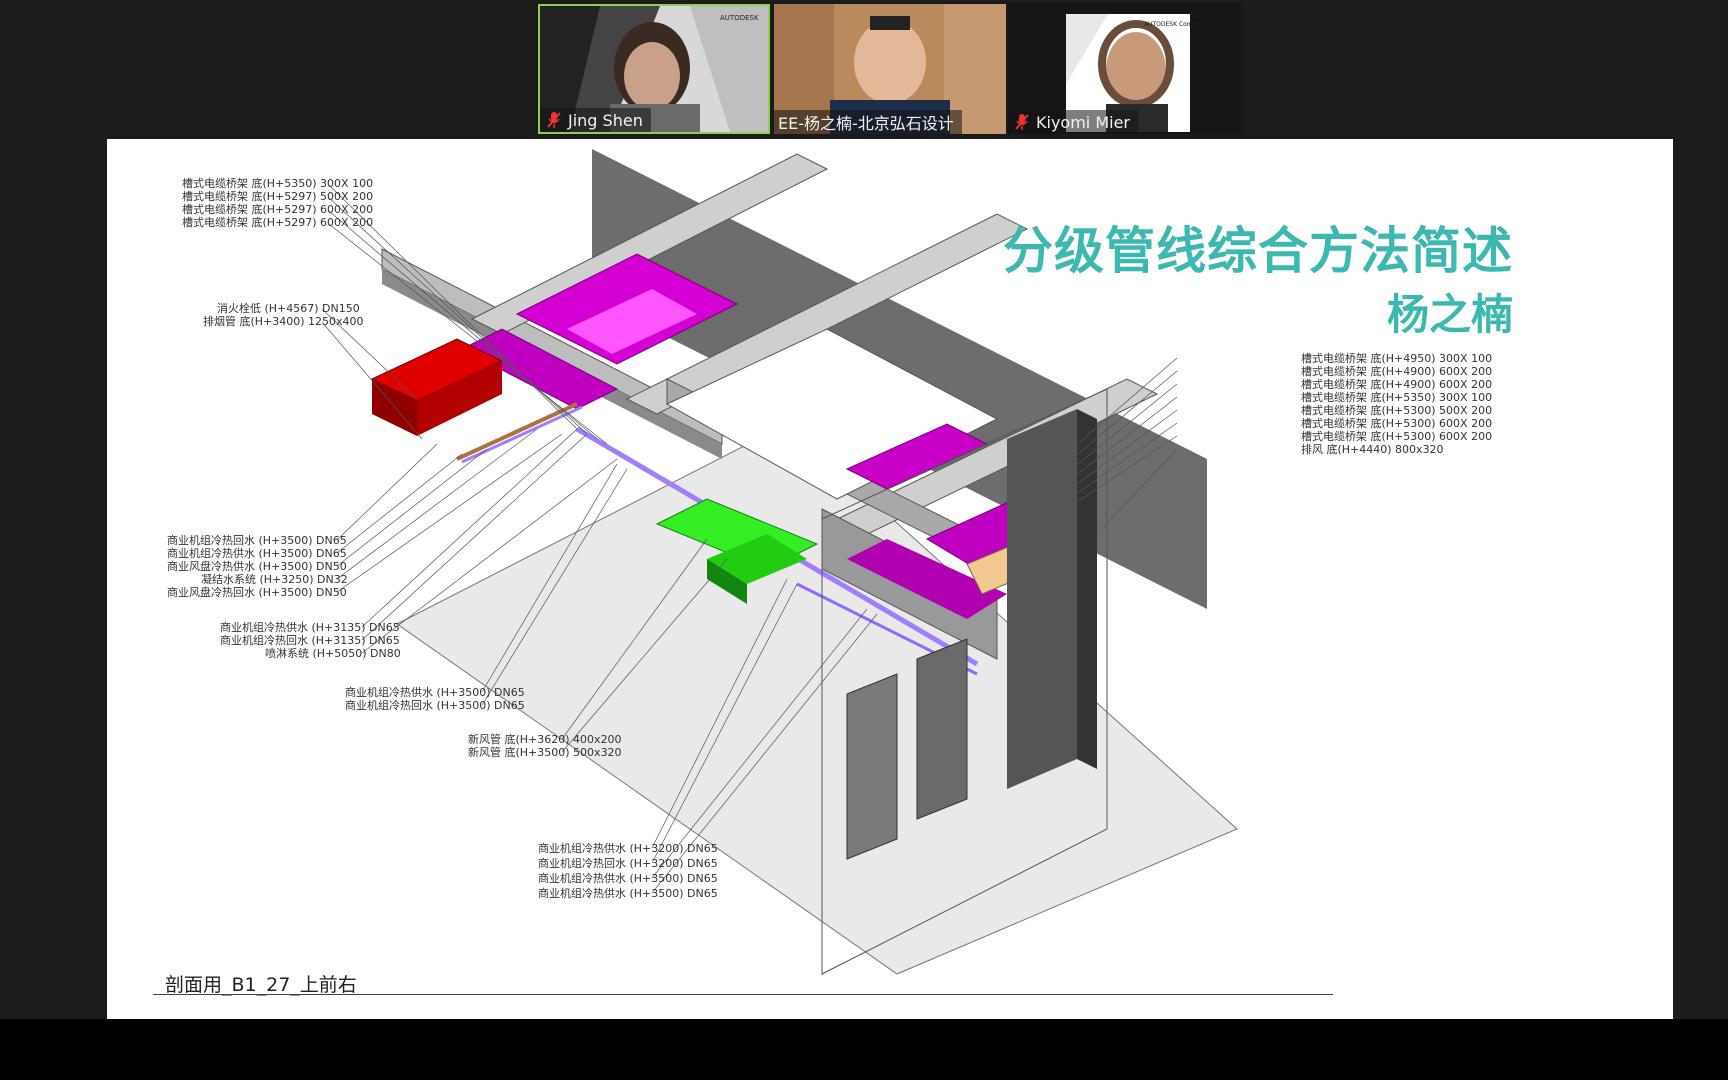 The width and height of the screenshot is (1728, 1080). What do you see at coordinates (628, 863) in the screenshot?
I see `annotation-label: 商业机组冷热回水 (H+3200) DN65` at bounding box center [628, 863].